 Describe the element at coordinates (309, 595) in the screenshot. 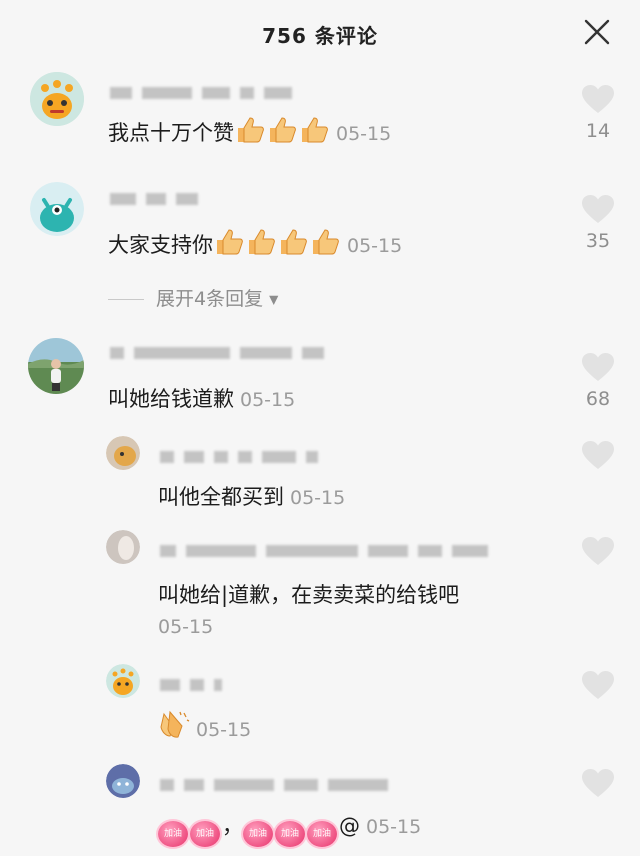

I see `reply-text: 叫她给|道歉，在卖卖菜的给钱吧` at that location.